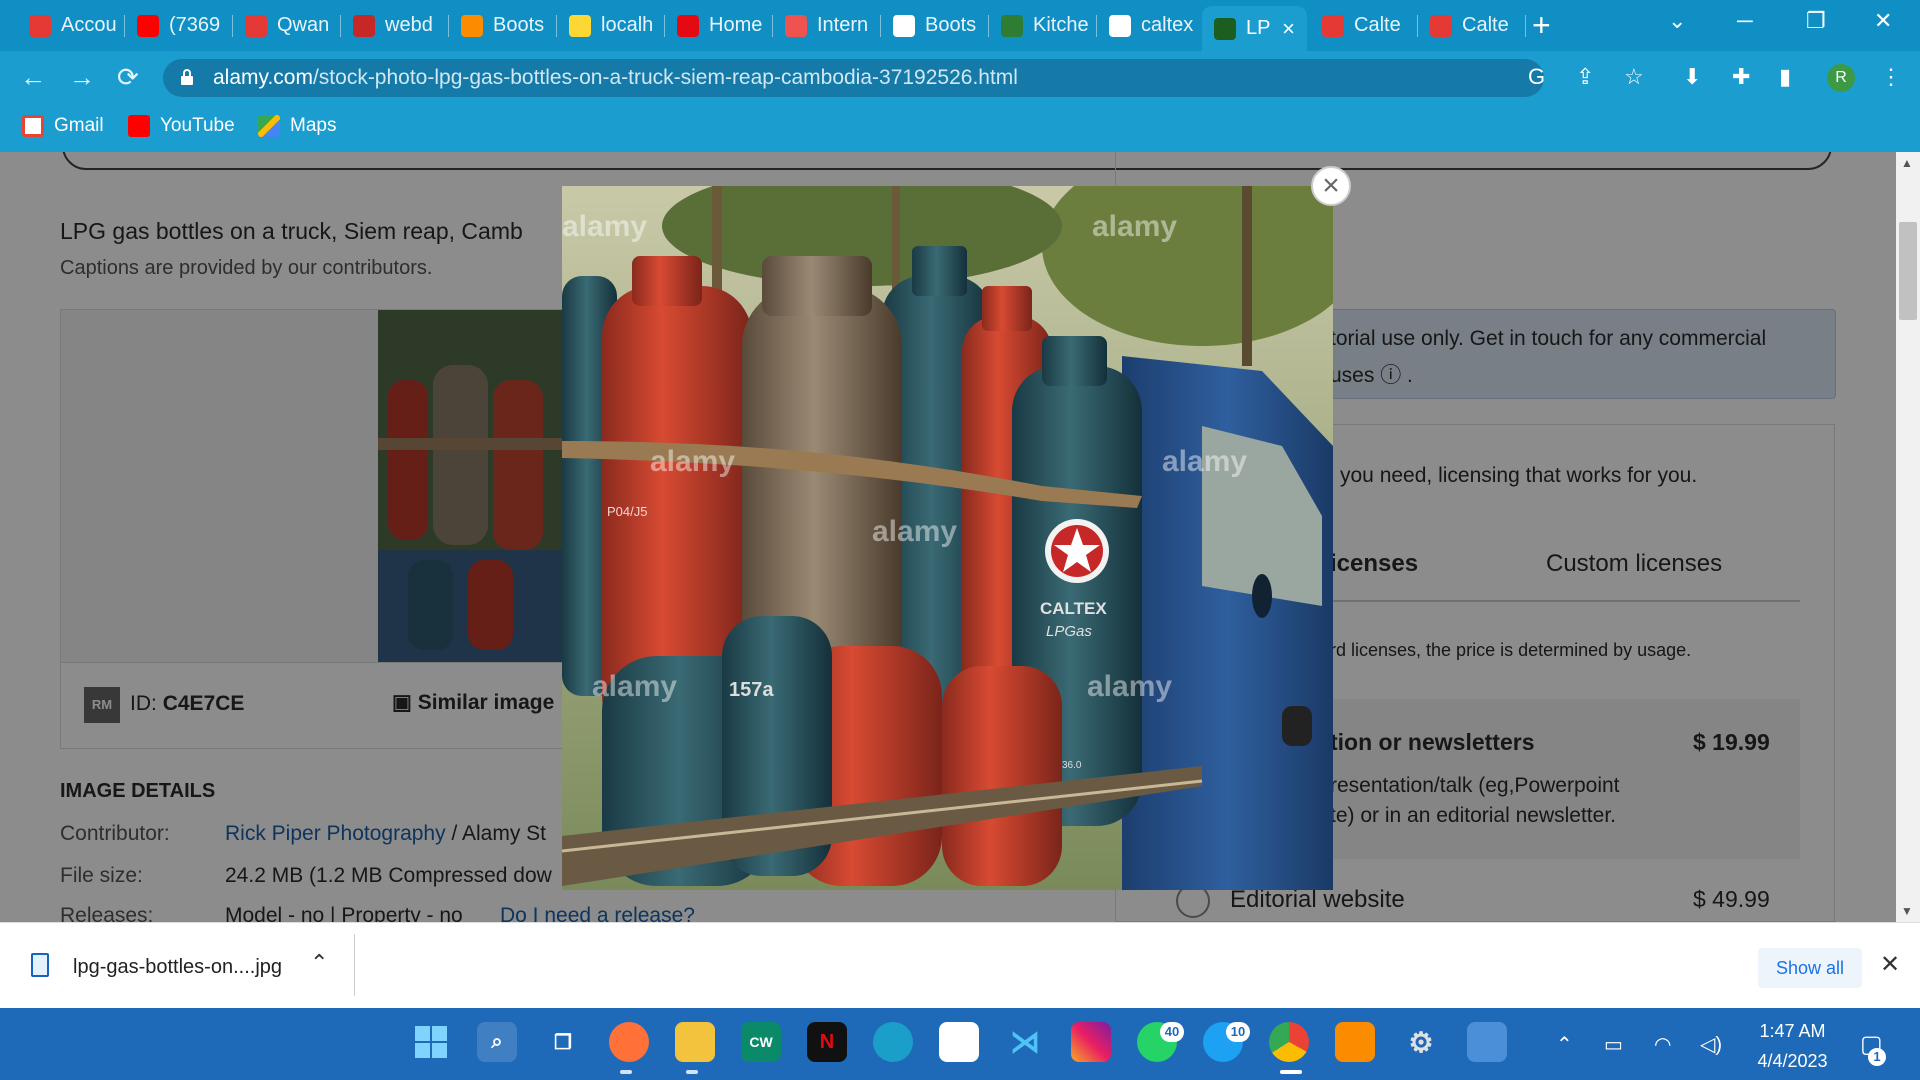  Describe the element at coordinates (1355, 1042) in the screenshot. I see `xampp-icon` at that location.